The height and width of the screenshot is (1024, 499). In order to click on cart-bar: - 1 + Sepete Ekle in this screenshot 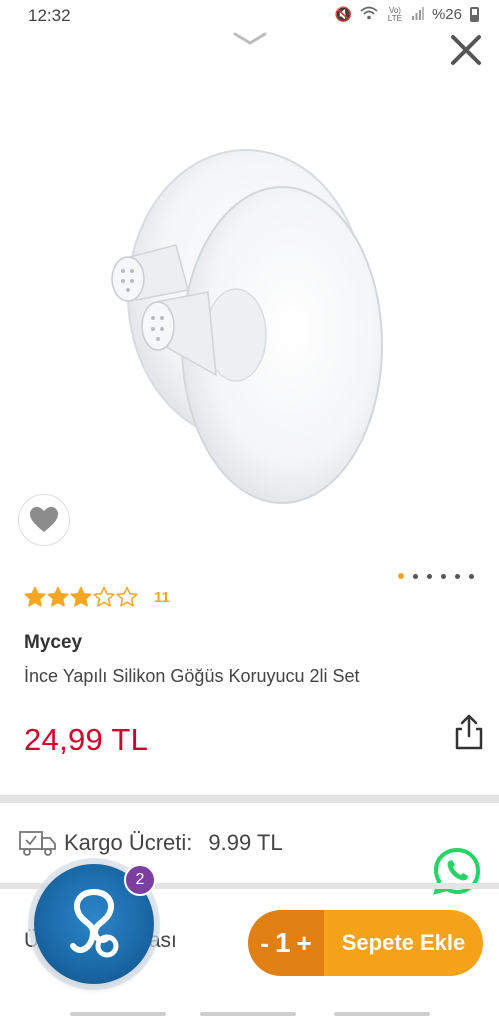, I will do `click(365, 943)`.